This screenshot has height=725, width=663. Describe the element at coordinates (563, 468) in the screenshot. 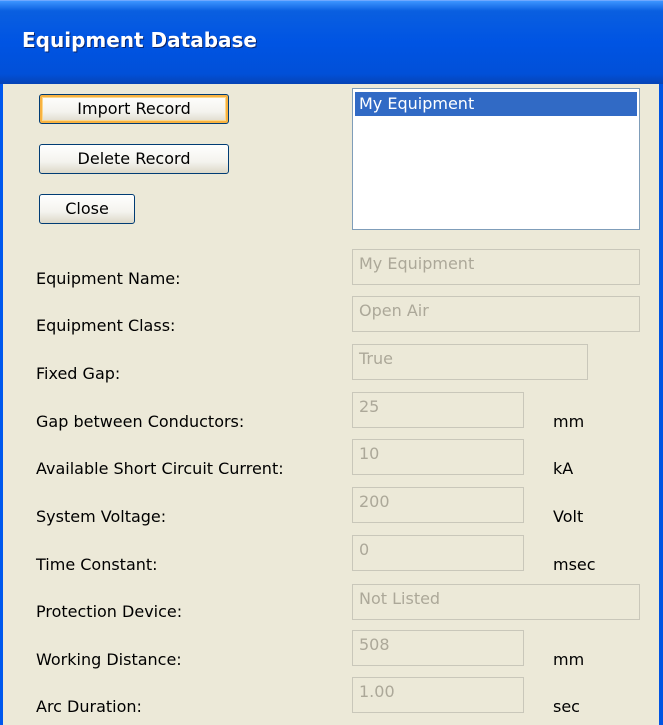

I see `current-unit-label: kA` at that location.